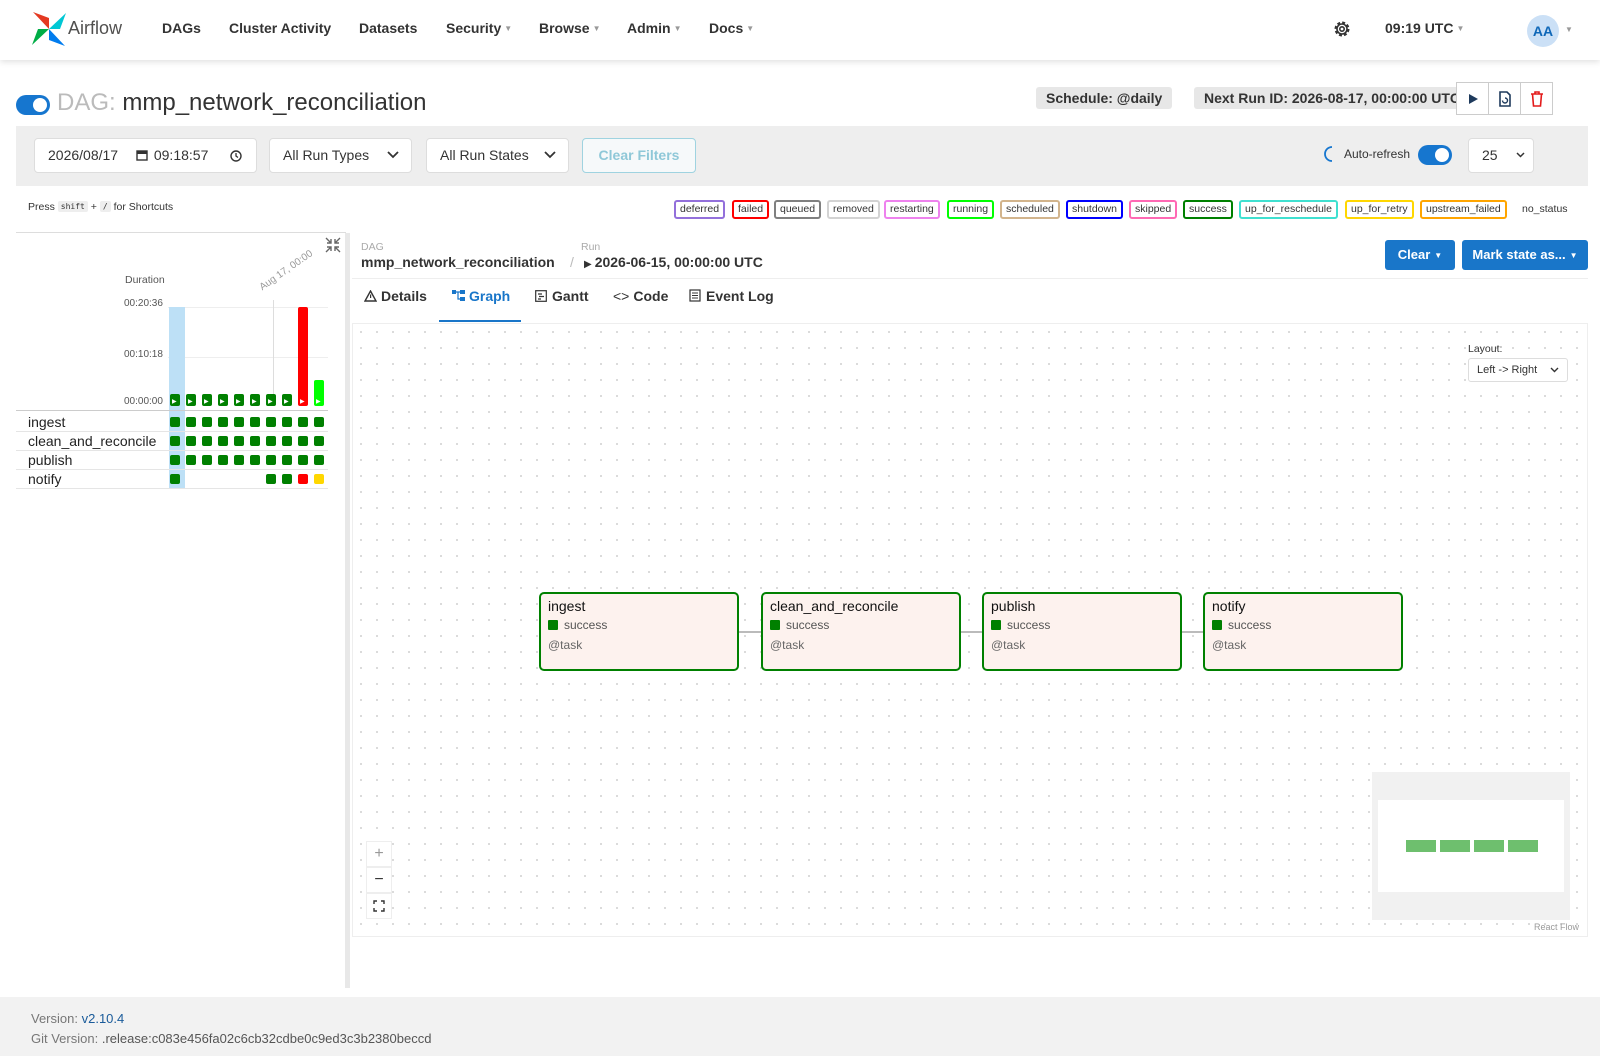  Describe the element at coordinates (700, 209) in the screenshot. I see `legend-deferred: deferred` at that location.